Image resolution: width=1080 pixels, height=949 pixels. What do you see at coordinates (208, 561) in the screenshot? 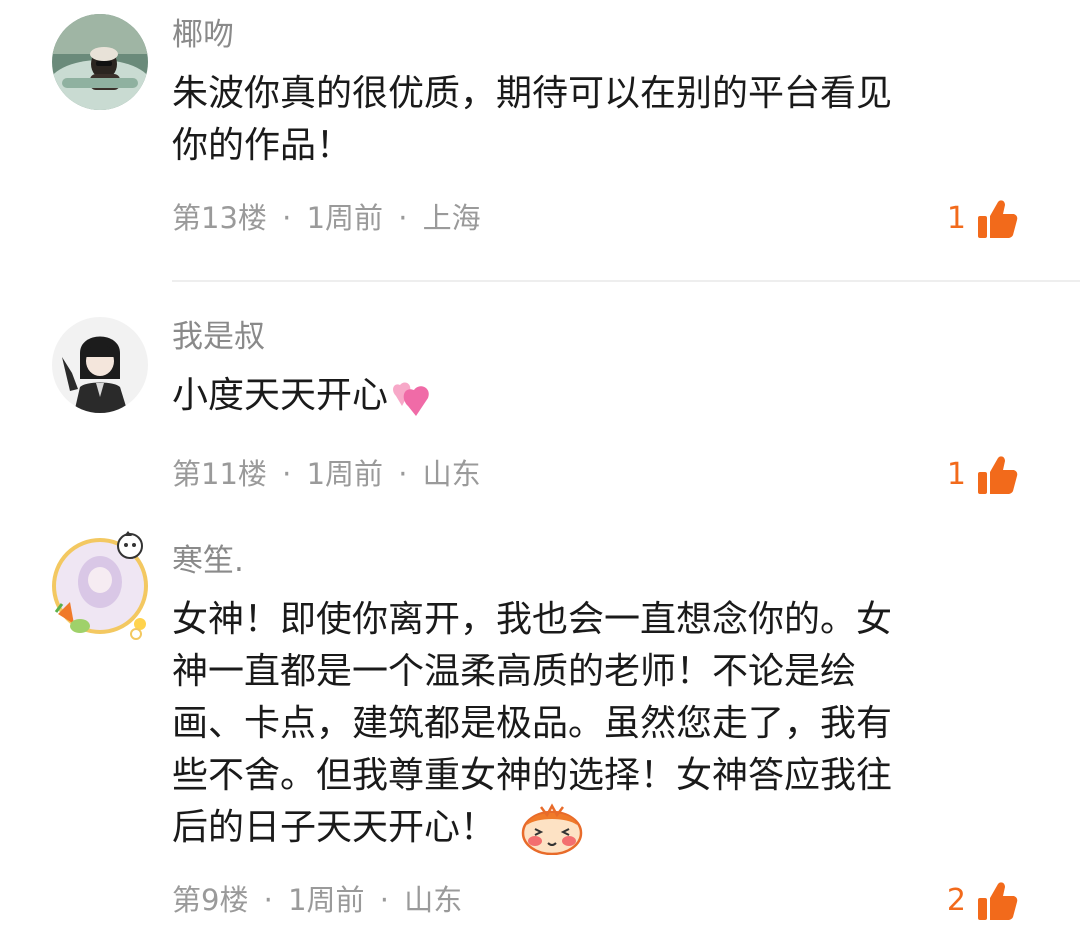
I see `username: 寒笙.` at bounding box center [208, 561].